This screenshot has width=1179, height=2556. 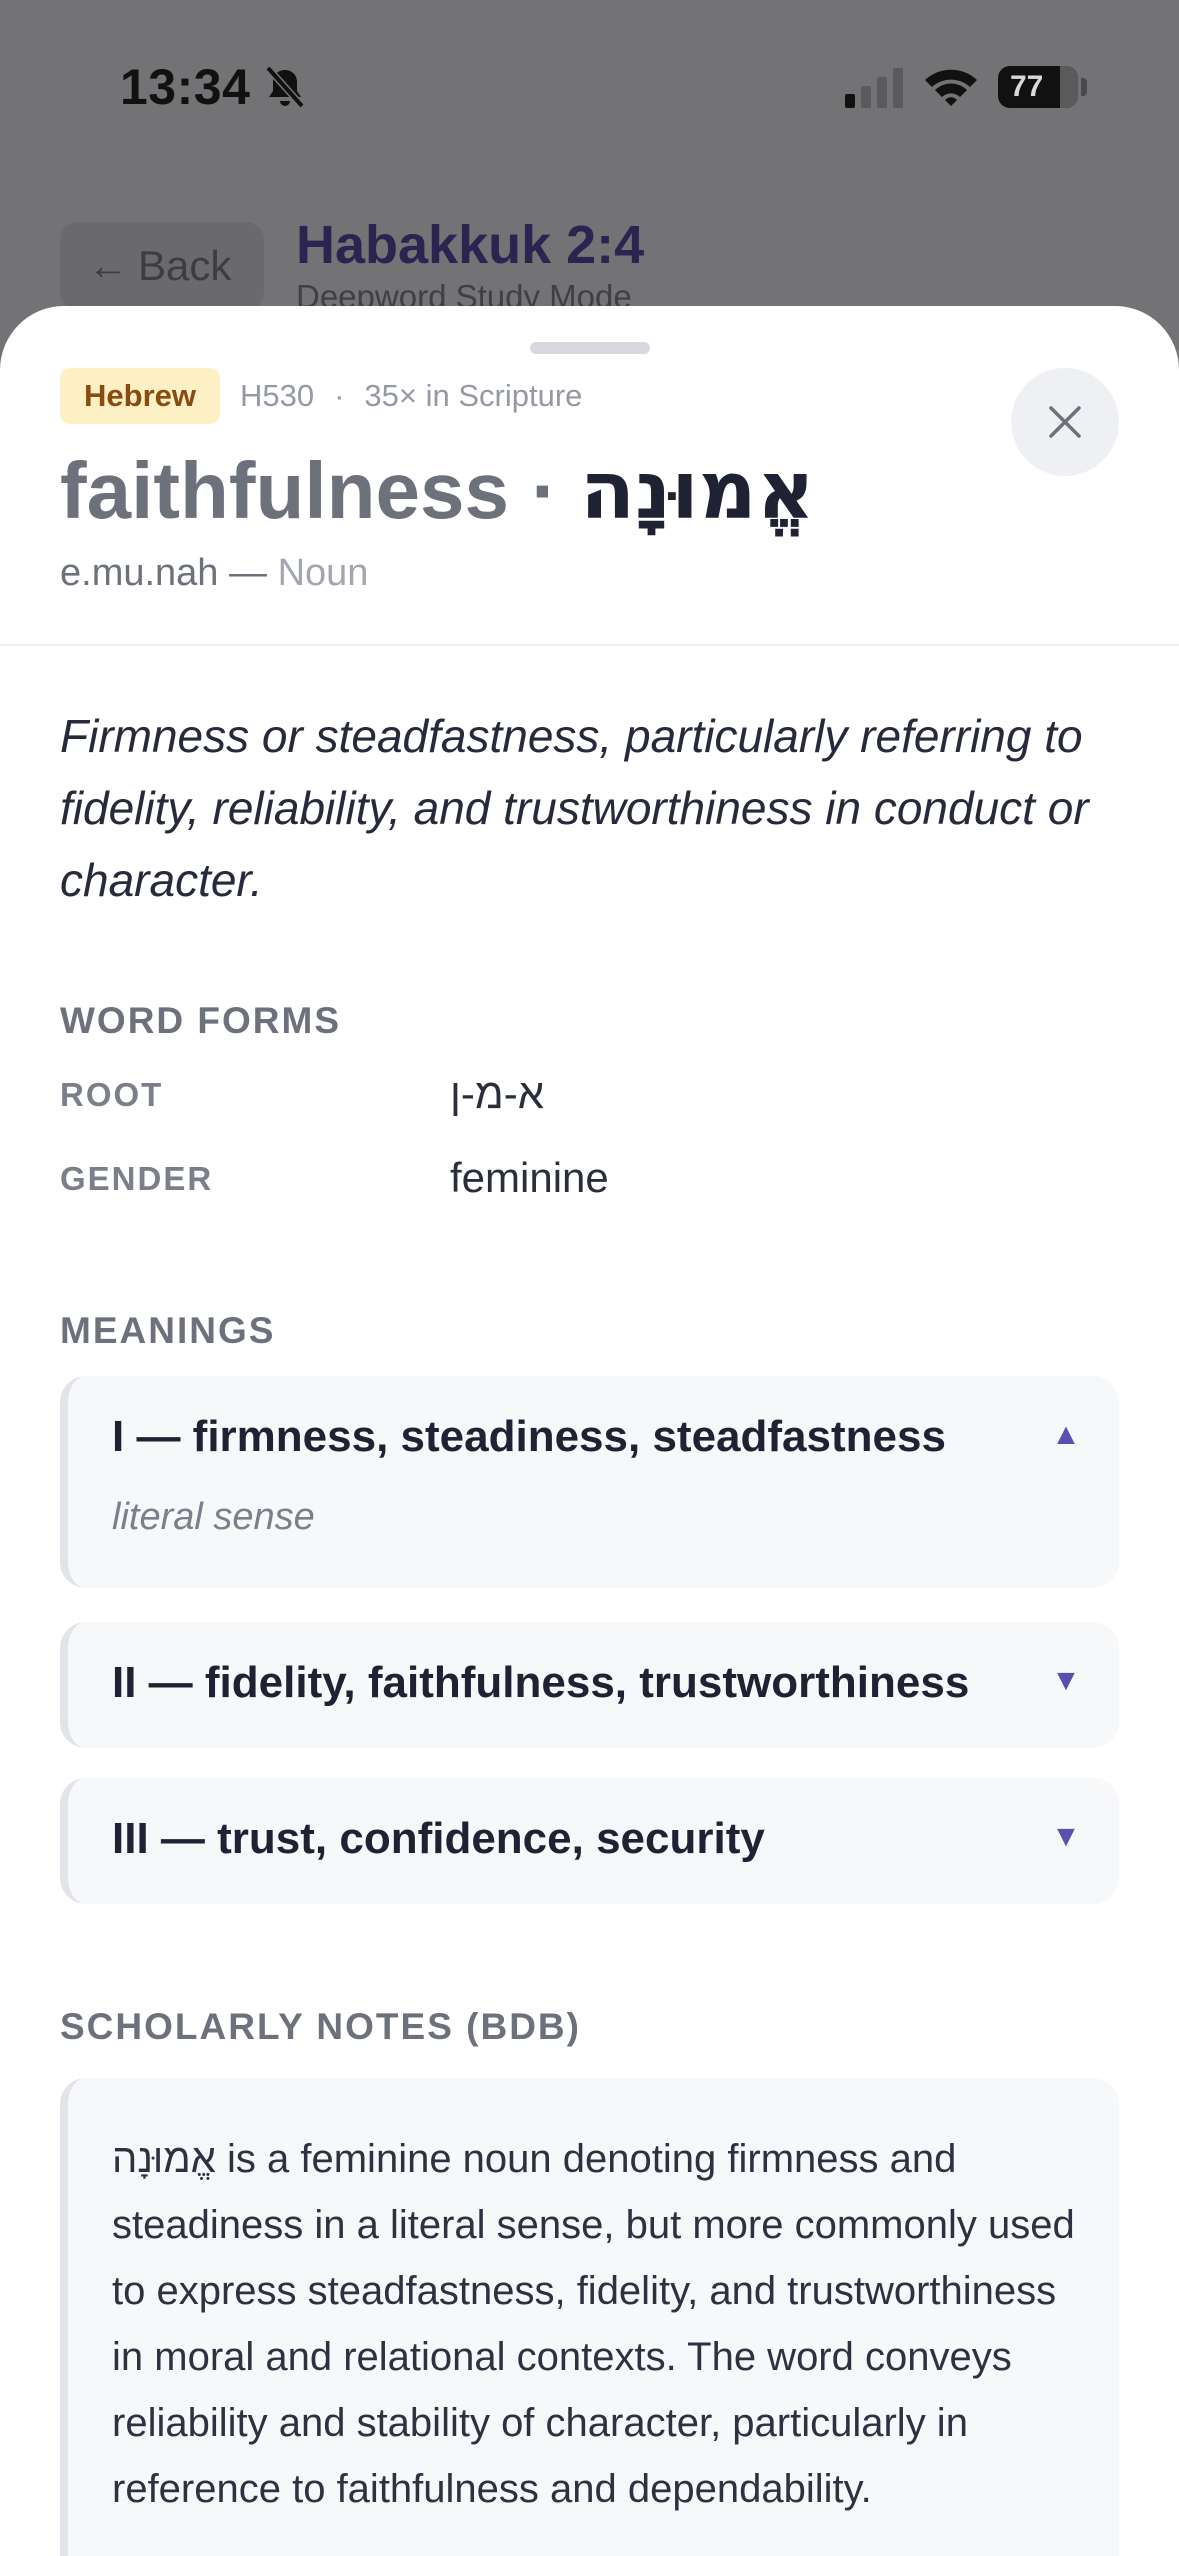 I want to click on status-bar: 13:34 77, so click(x=589, y=87).